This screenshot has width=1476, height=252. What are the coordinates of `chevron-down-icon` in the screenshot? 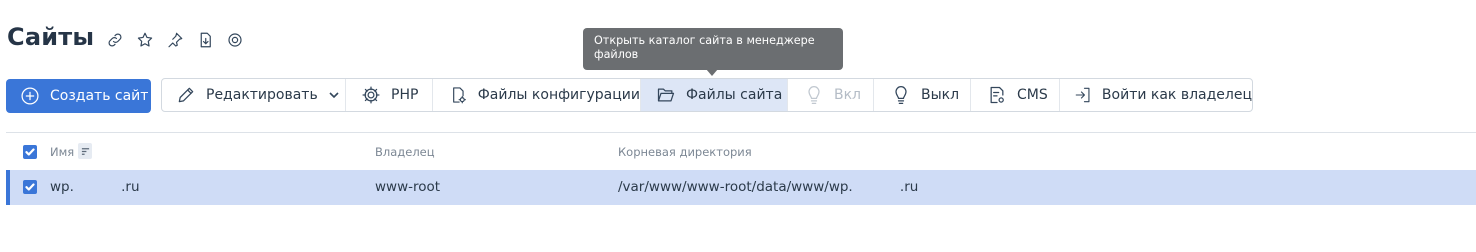 It's located at (334, 95).